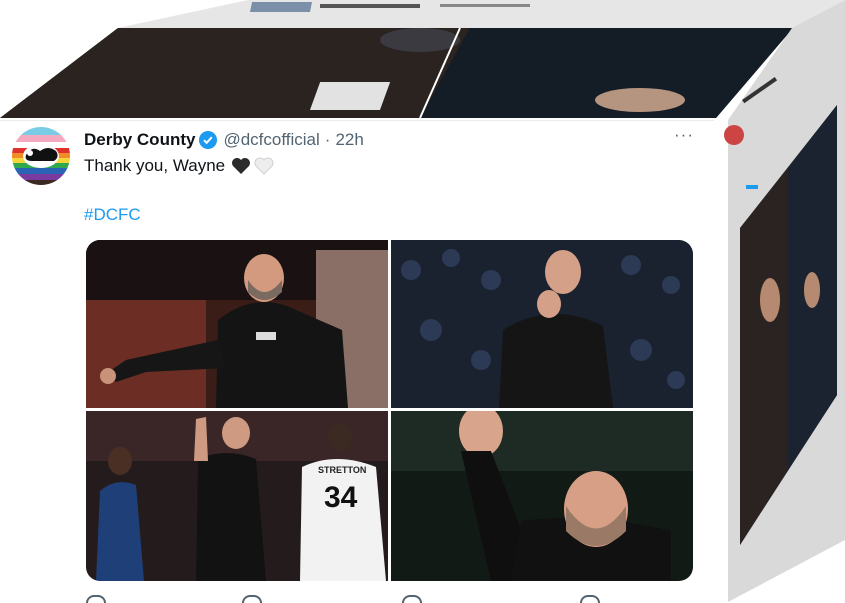 The image size is (845, 603). I want to click on shirt-name: STRETTON, so click(342, 470).